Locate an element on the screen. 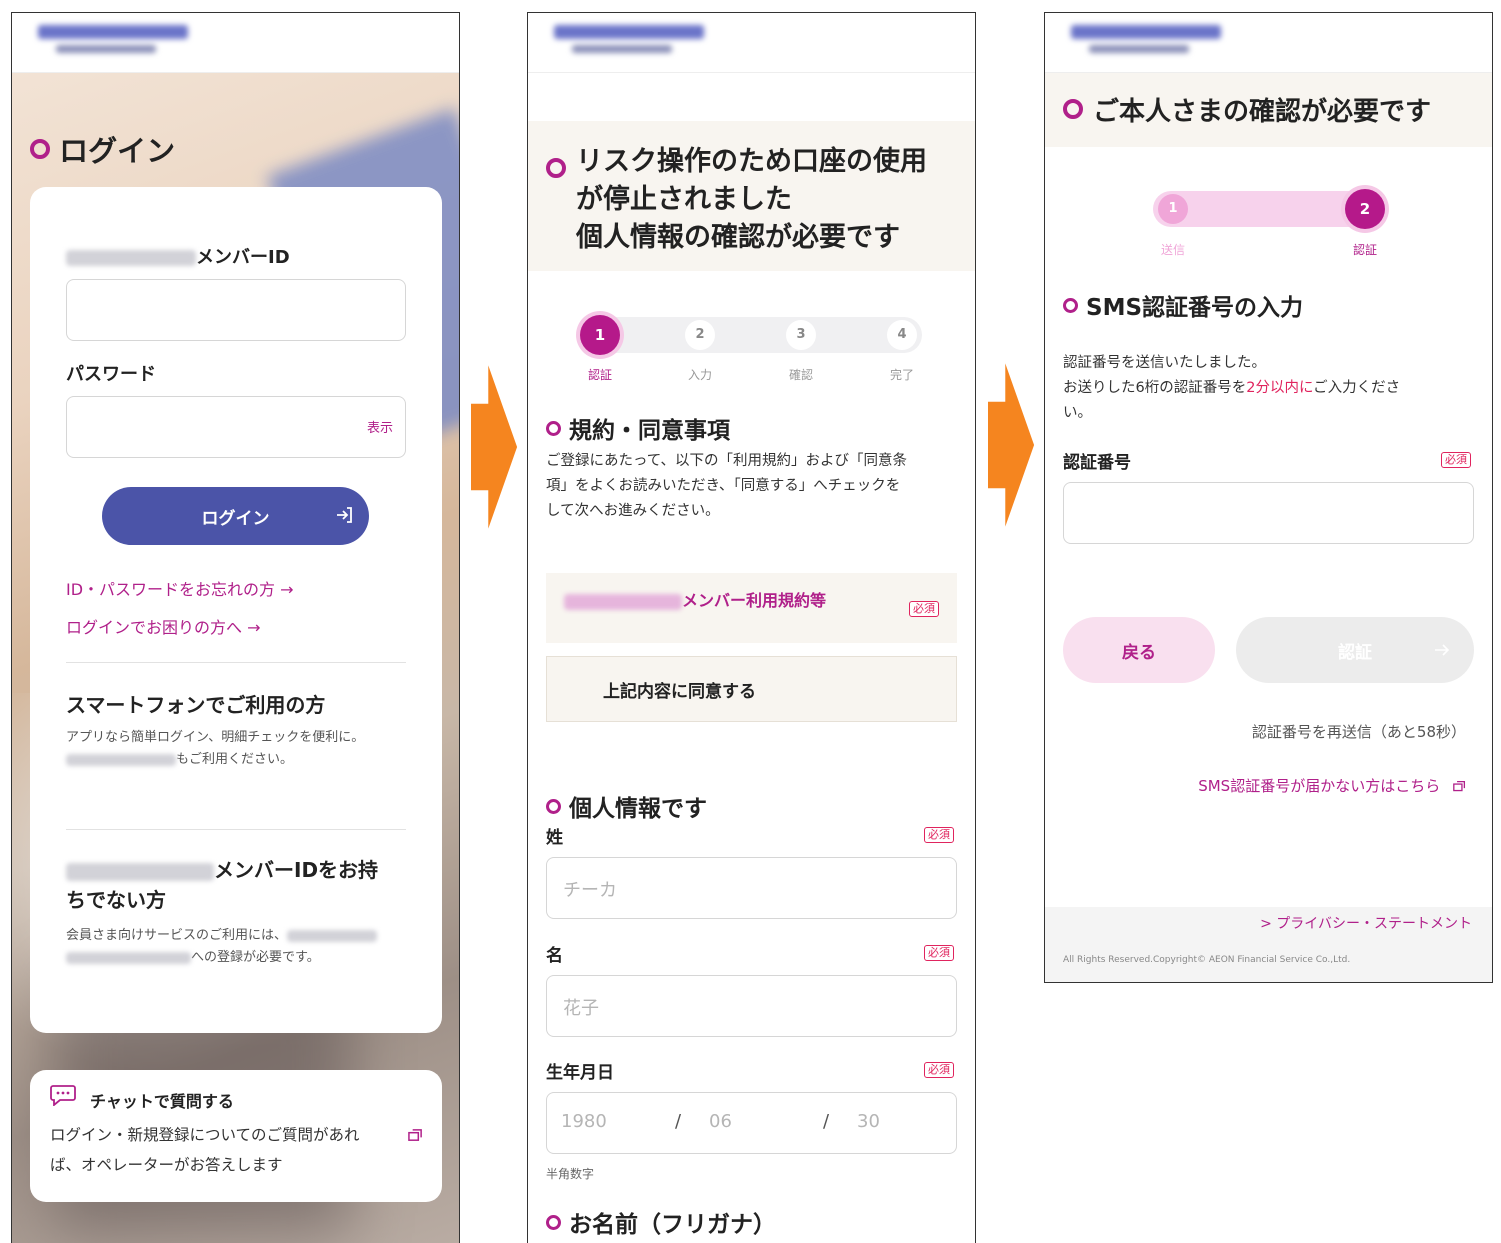  page-title: ログイン is located at coordinates (102, 149).